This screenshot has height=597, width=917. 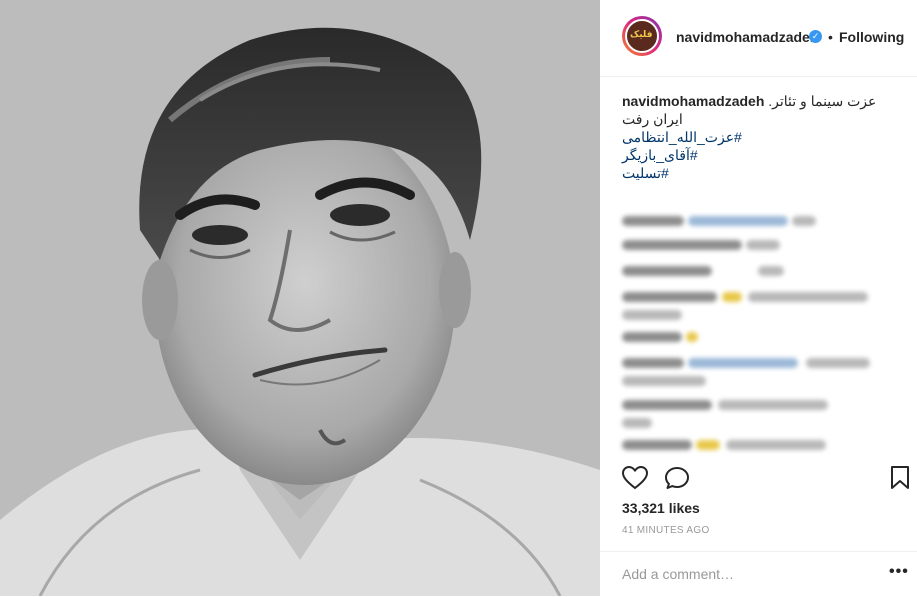 What do you see at coordinates (899, 572) in the screenshot?
I see `more-options-icon: •••` at bounding box center [899, 572].